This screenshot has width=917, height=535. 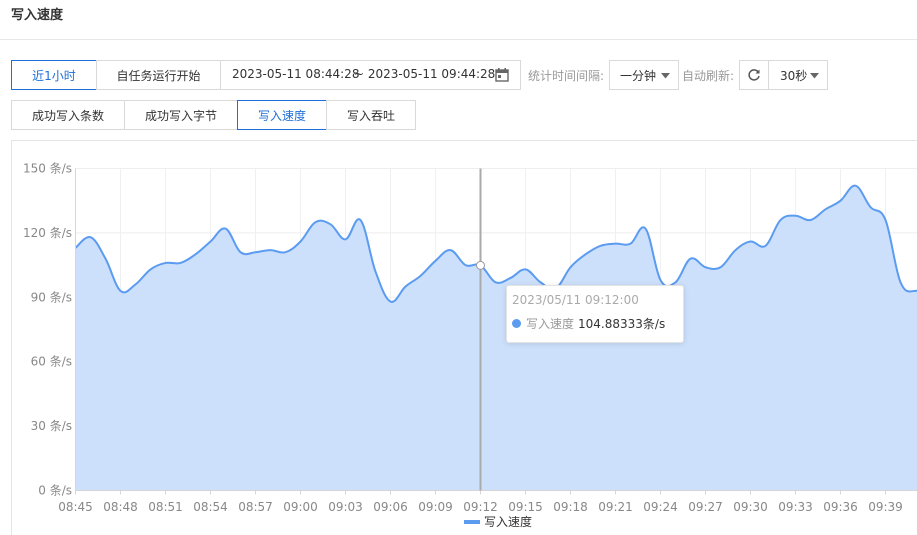 I want to click on legend-swatch, so click(x=472, y=521).